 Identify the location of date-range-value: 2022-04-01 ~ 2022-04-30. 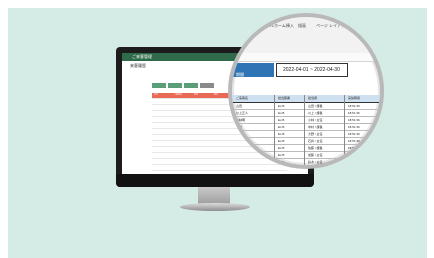
(311, 70).